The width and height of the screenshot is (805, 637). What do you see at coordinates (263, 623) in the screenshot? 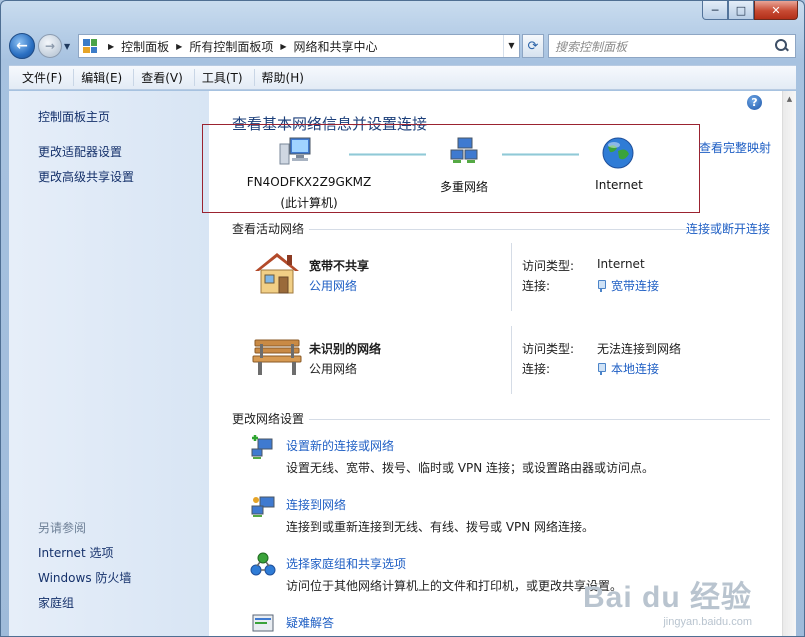
I see `troubleshoot-icon` at bounding box center [263, 623].